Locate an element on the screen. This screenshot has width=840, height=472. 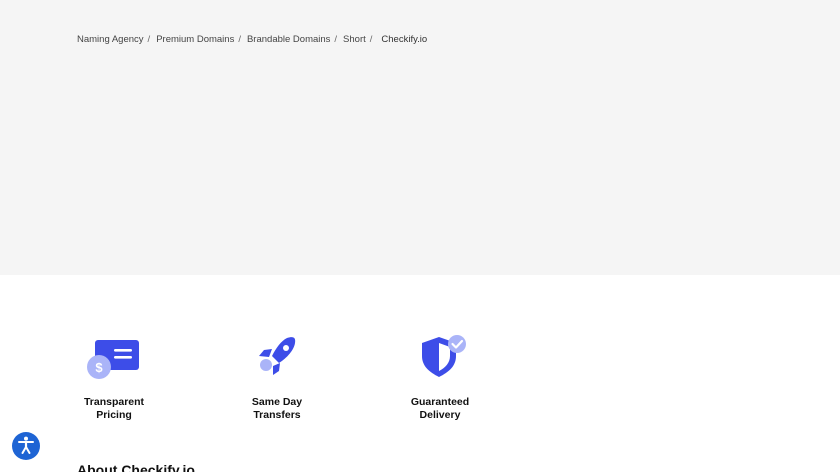
feature-label: Guaranteed Delivery is located at coordinates (440, 409).